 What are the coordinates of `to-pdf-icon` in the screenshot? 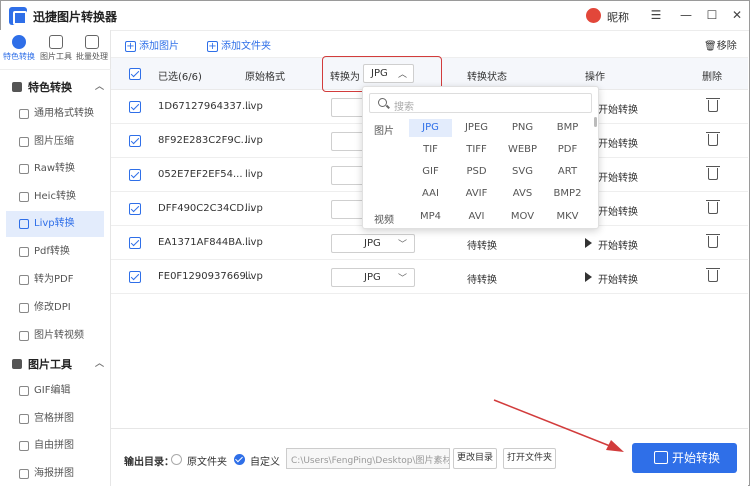 It's located at (24, 280).